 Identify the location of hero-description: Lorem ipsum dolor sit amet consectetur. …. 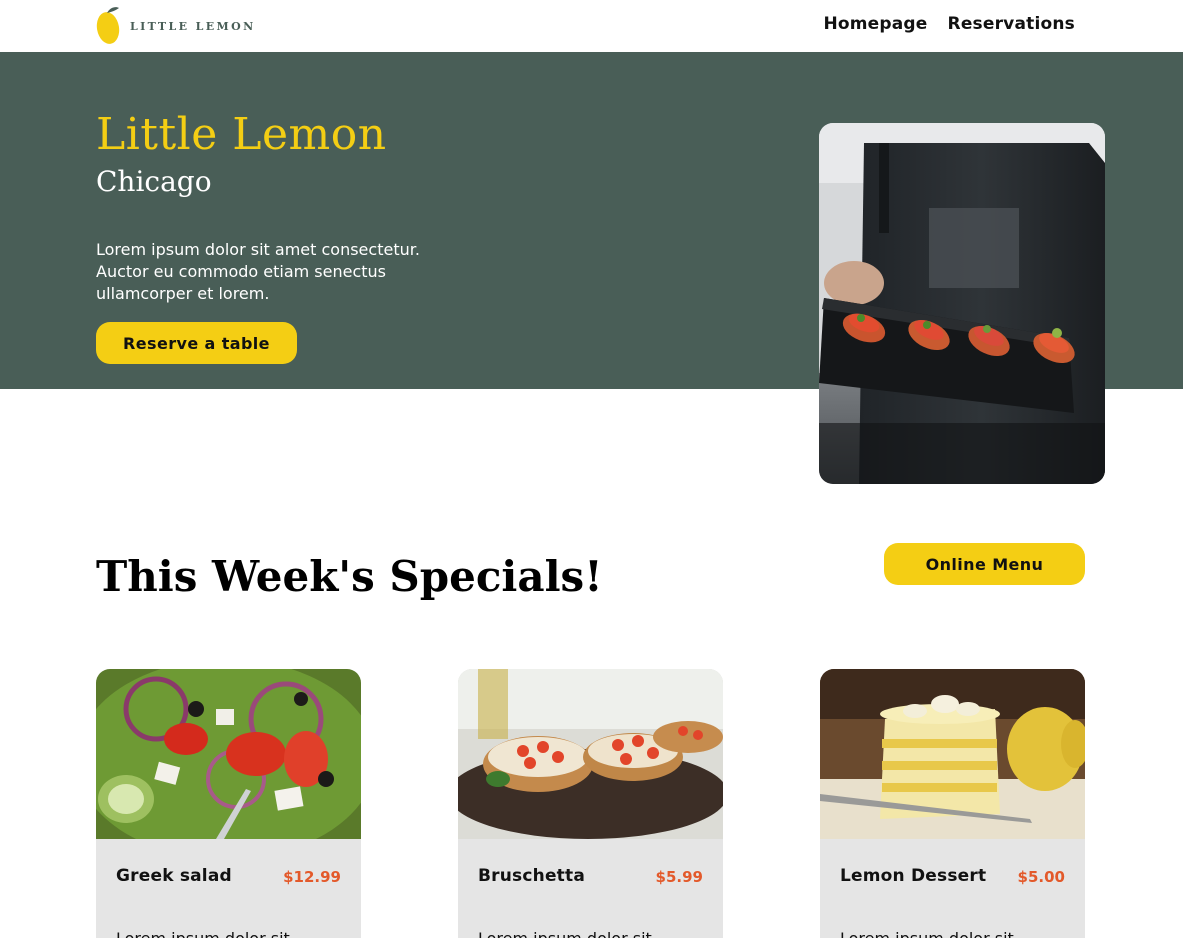
(258, 271).